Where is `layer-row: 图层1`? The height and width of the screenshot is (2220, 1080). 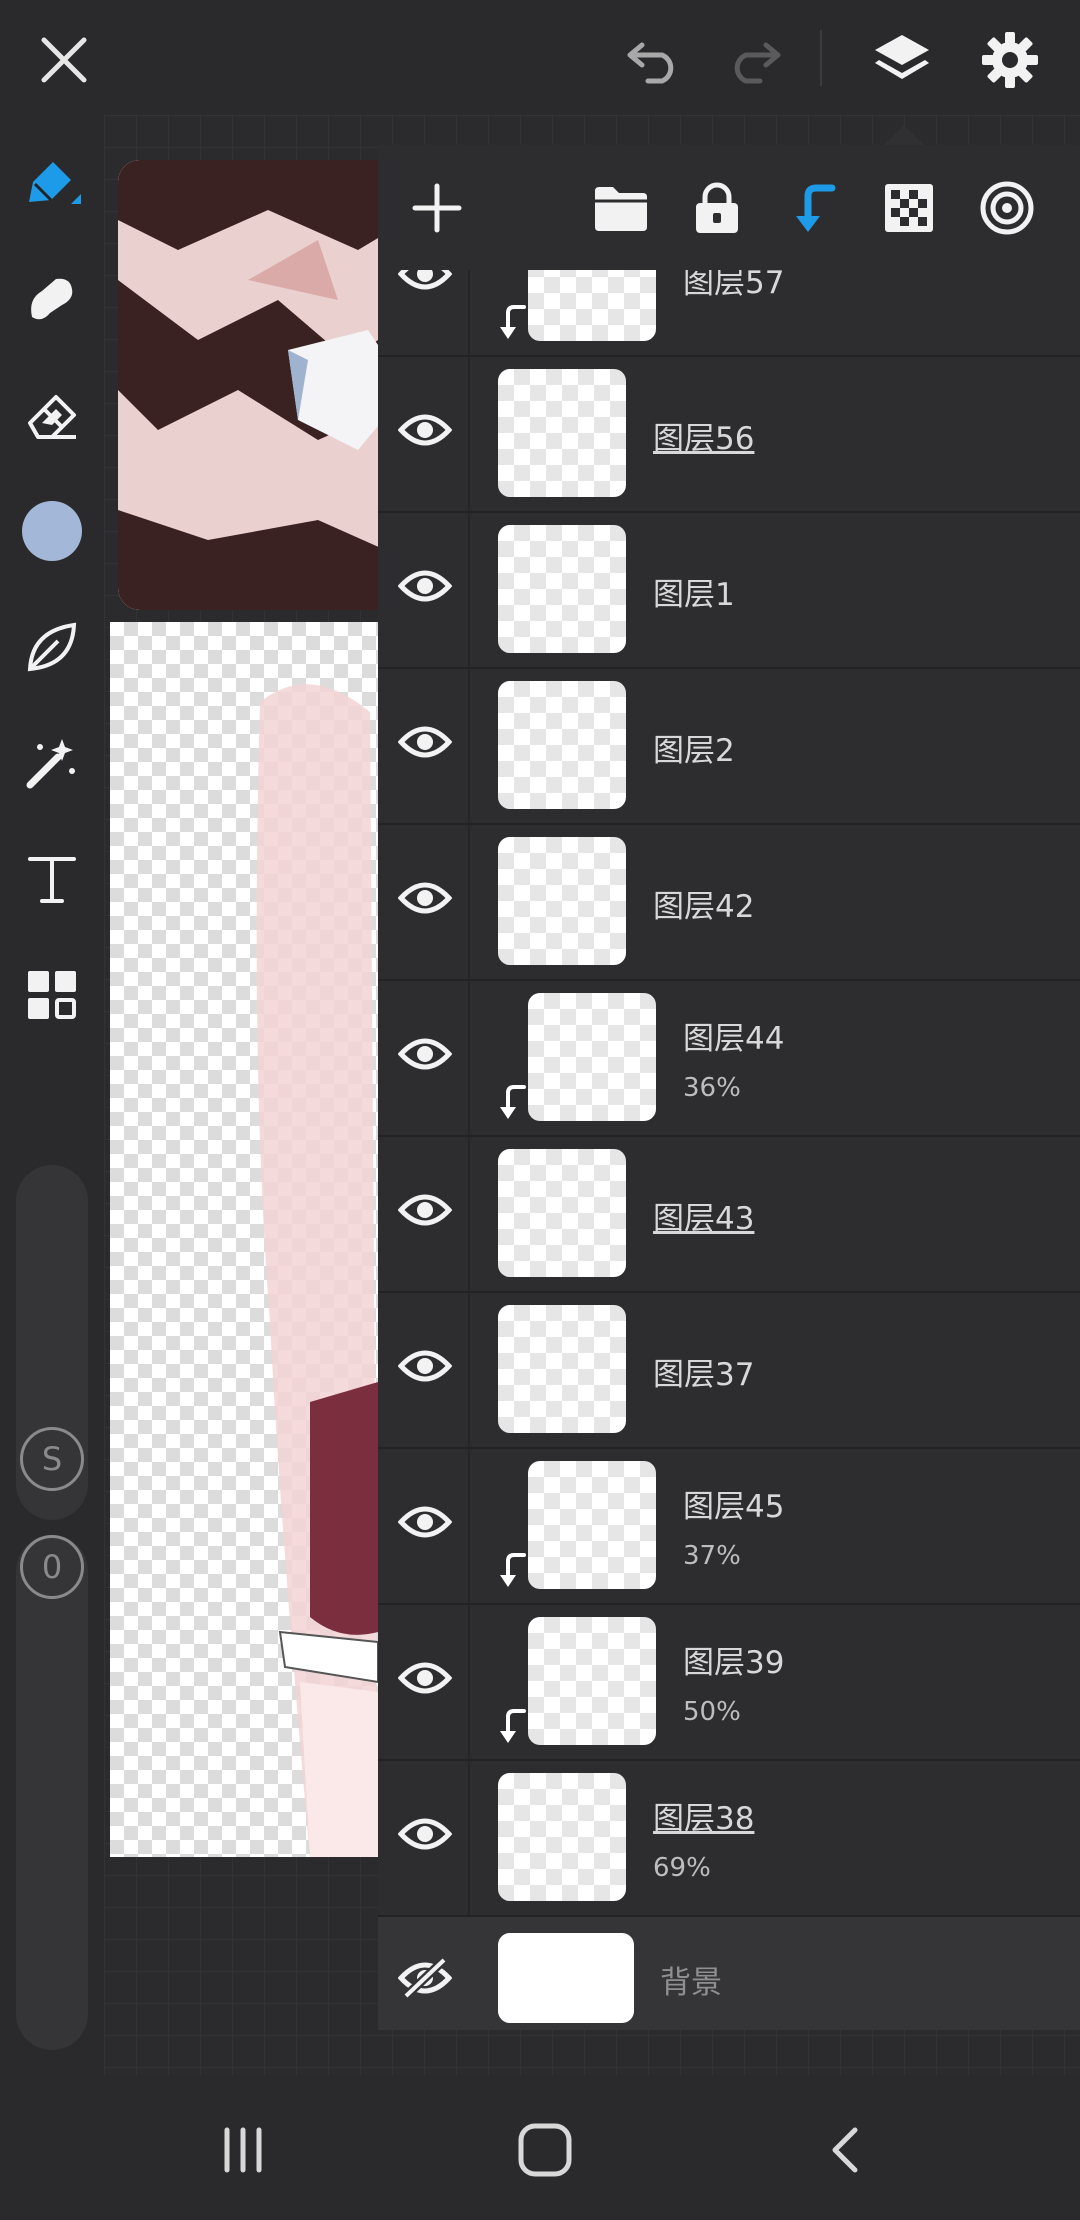
layer-row: 图层1 is located at coordinates (729, 590).